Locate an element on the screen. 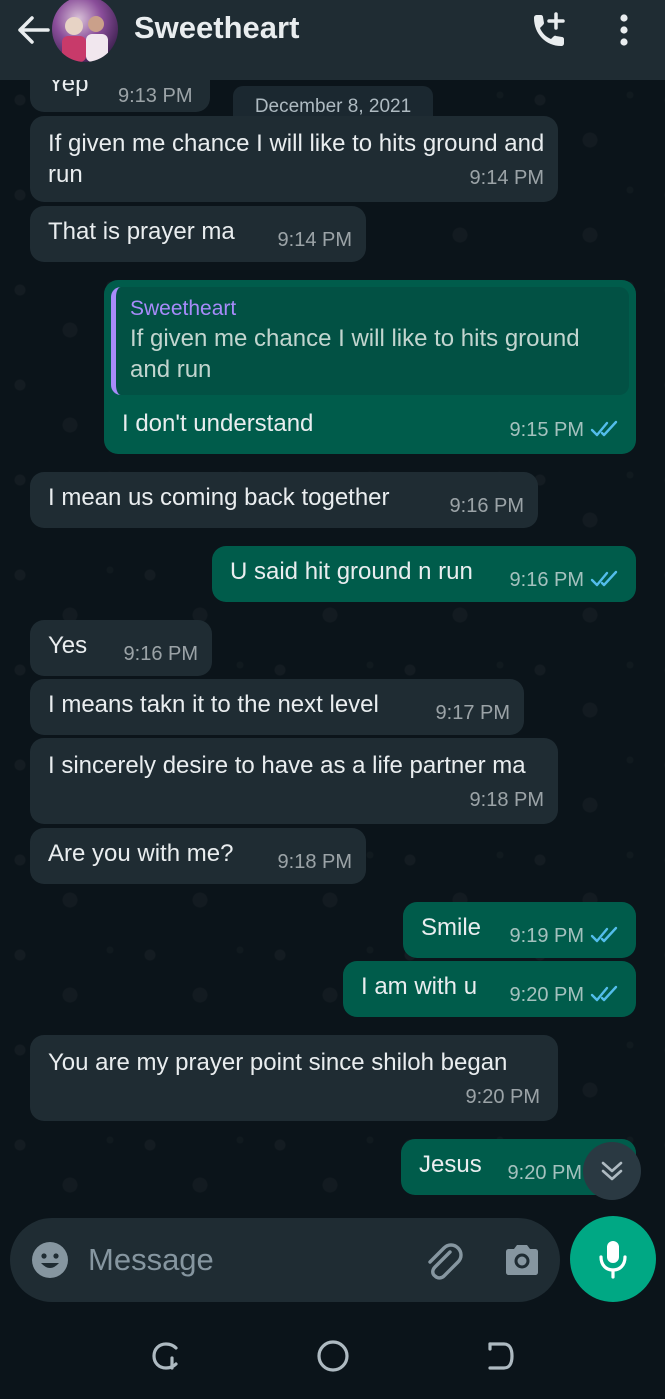 This screenshot has height=1399, width=665. scroll-to-bottom-button is located at coordinates (612, 1171).